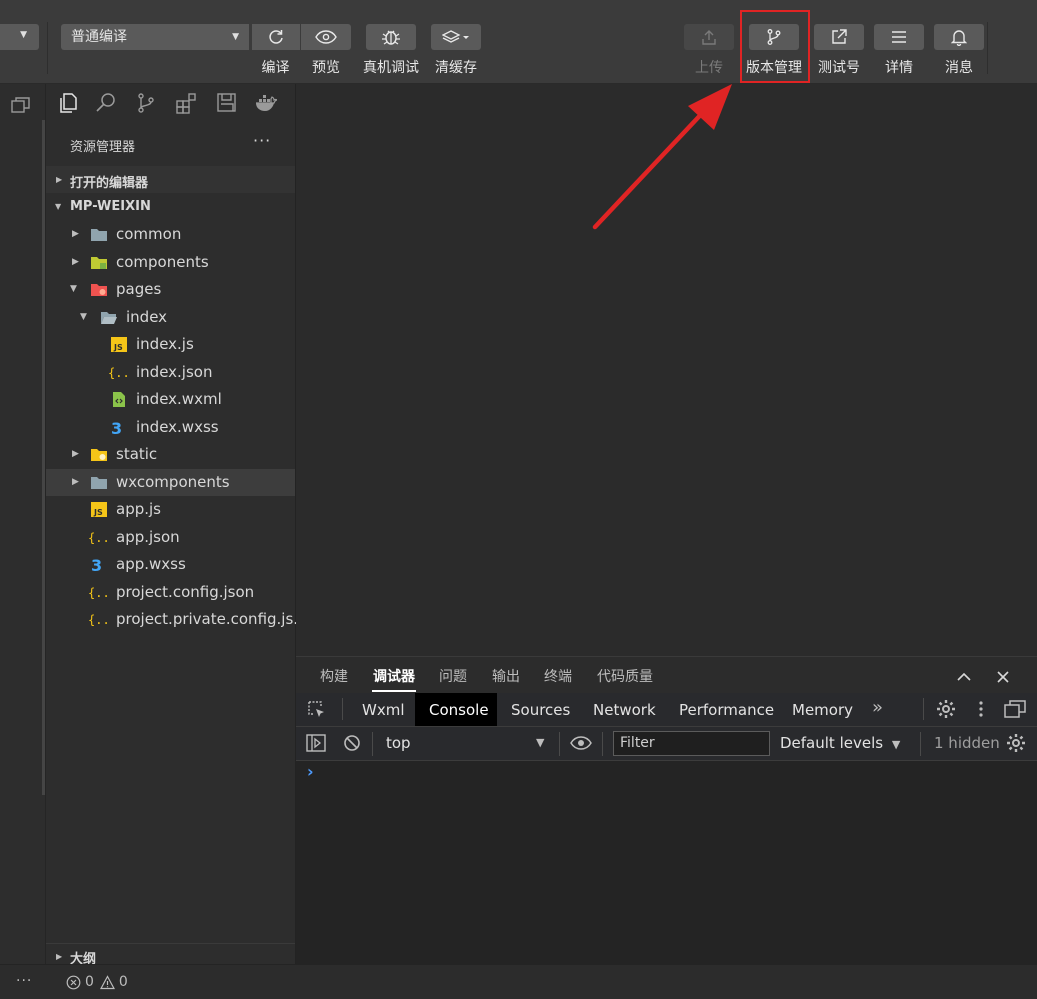  What do you see at coordinates (266, 103) in the screenshot?
I see `docker-icon` at bounding box center [266, 103].